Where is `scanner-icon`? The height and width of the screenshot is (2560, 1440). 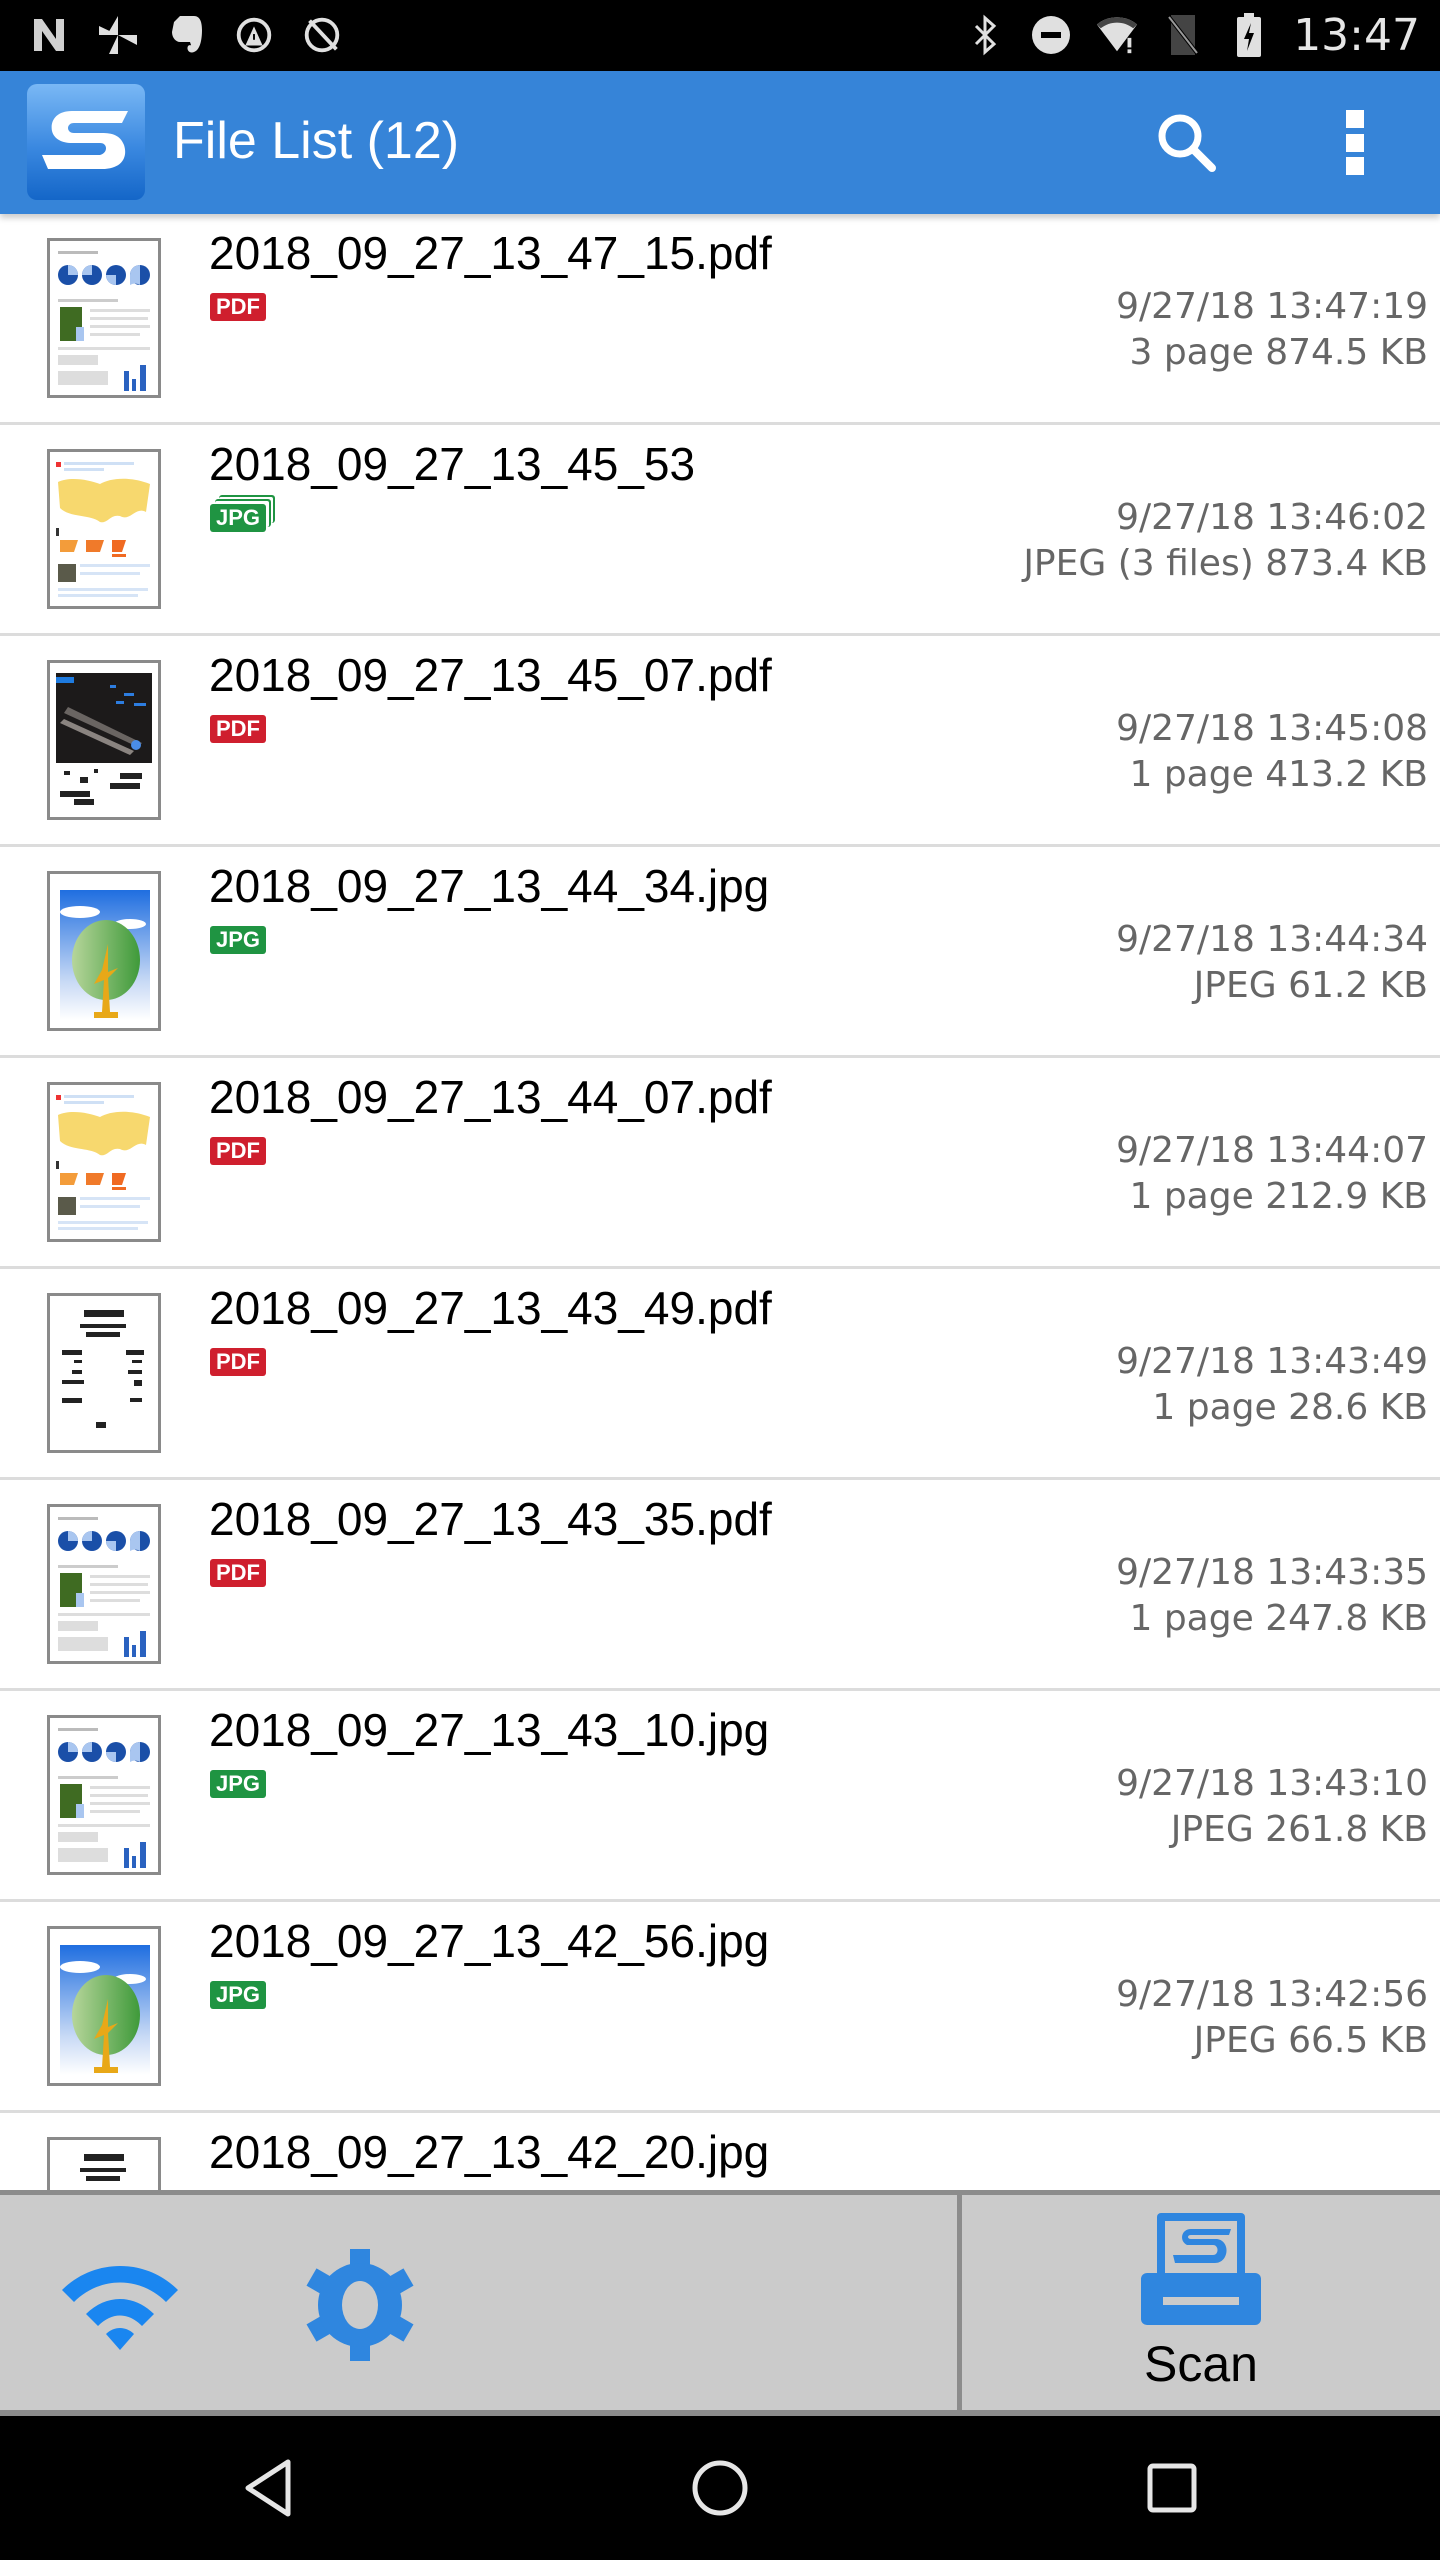
scanner-icon is located at coordinates (1201, 2269).